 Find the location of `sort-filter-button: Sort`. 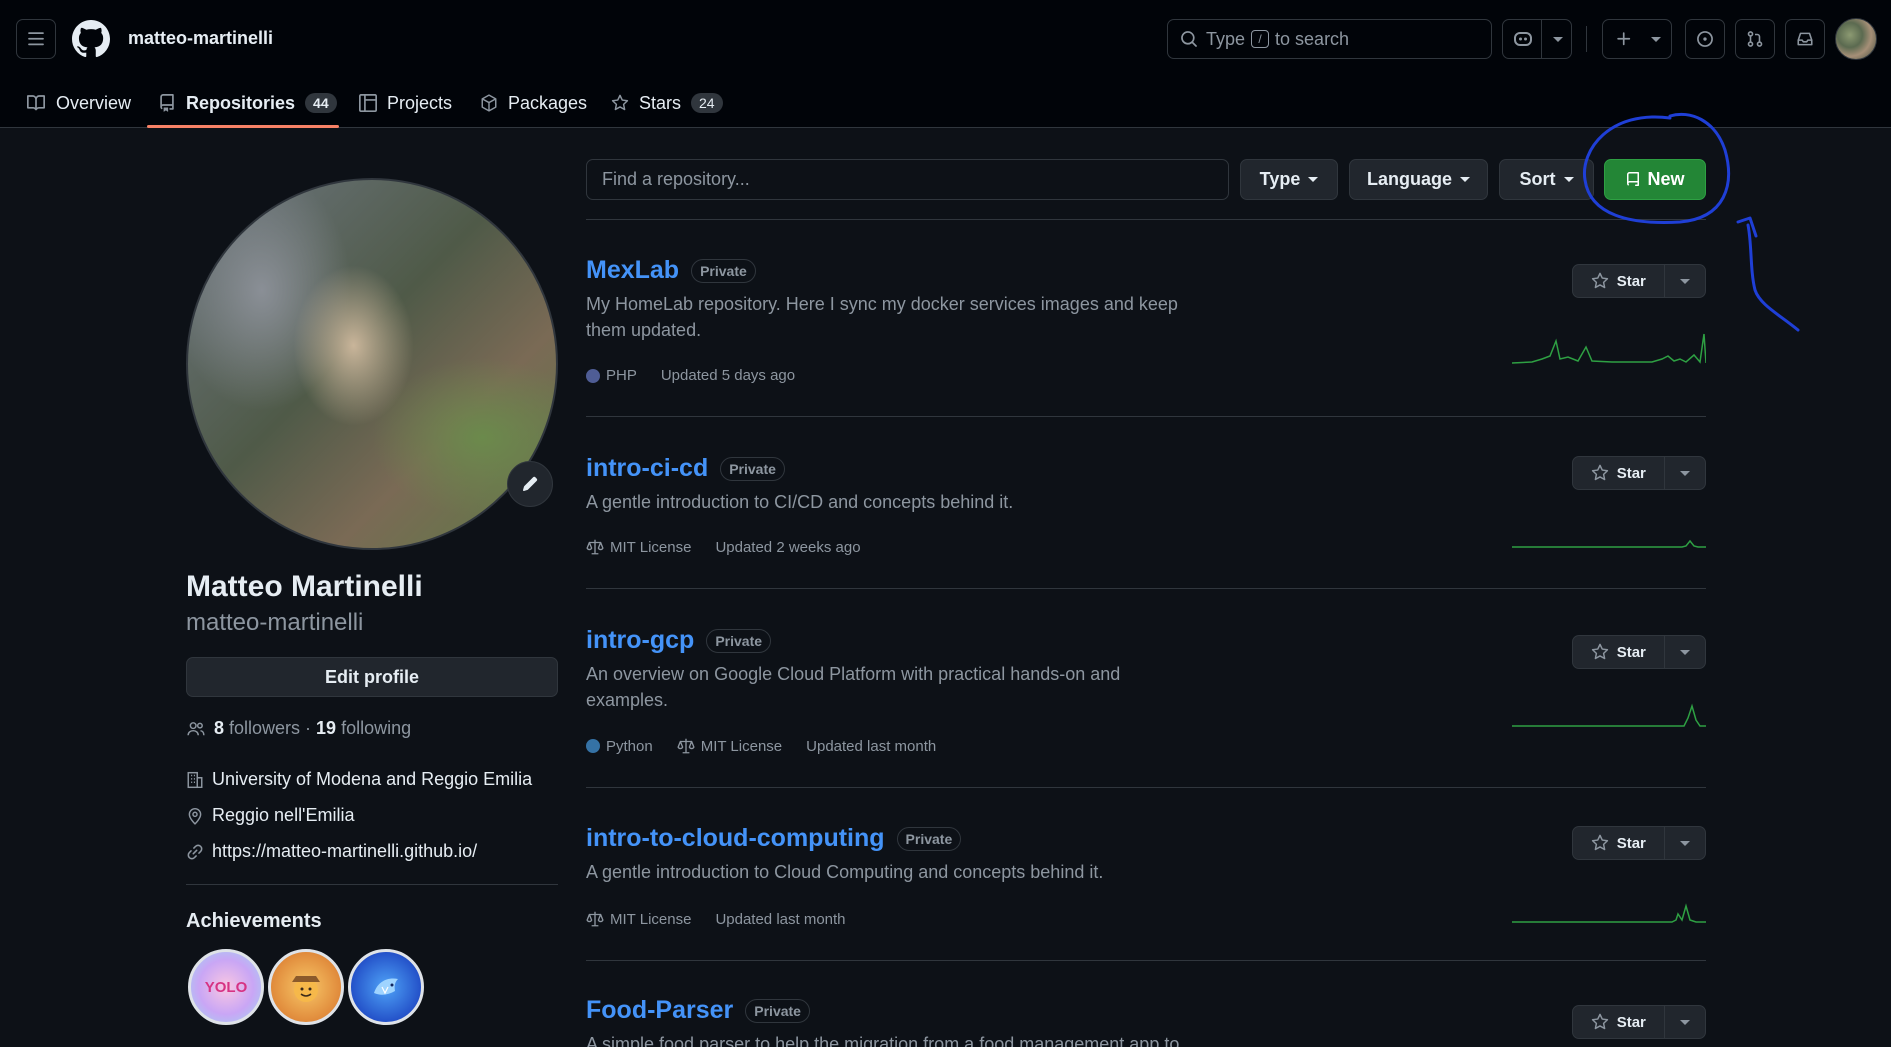

sort-filter-button: Sort is located at coordinates (1546, 179).